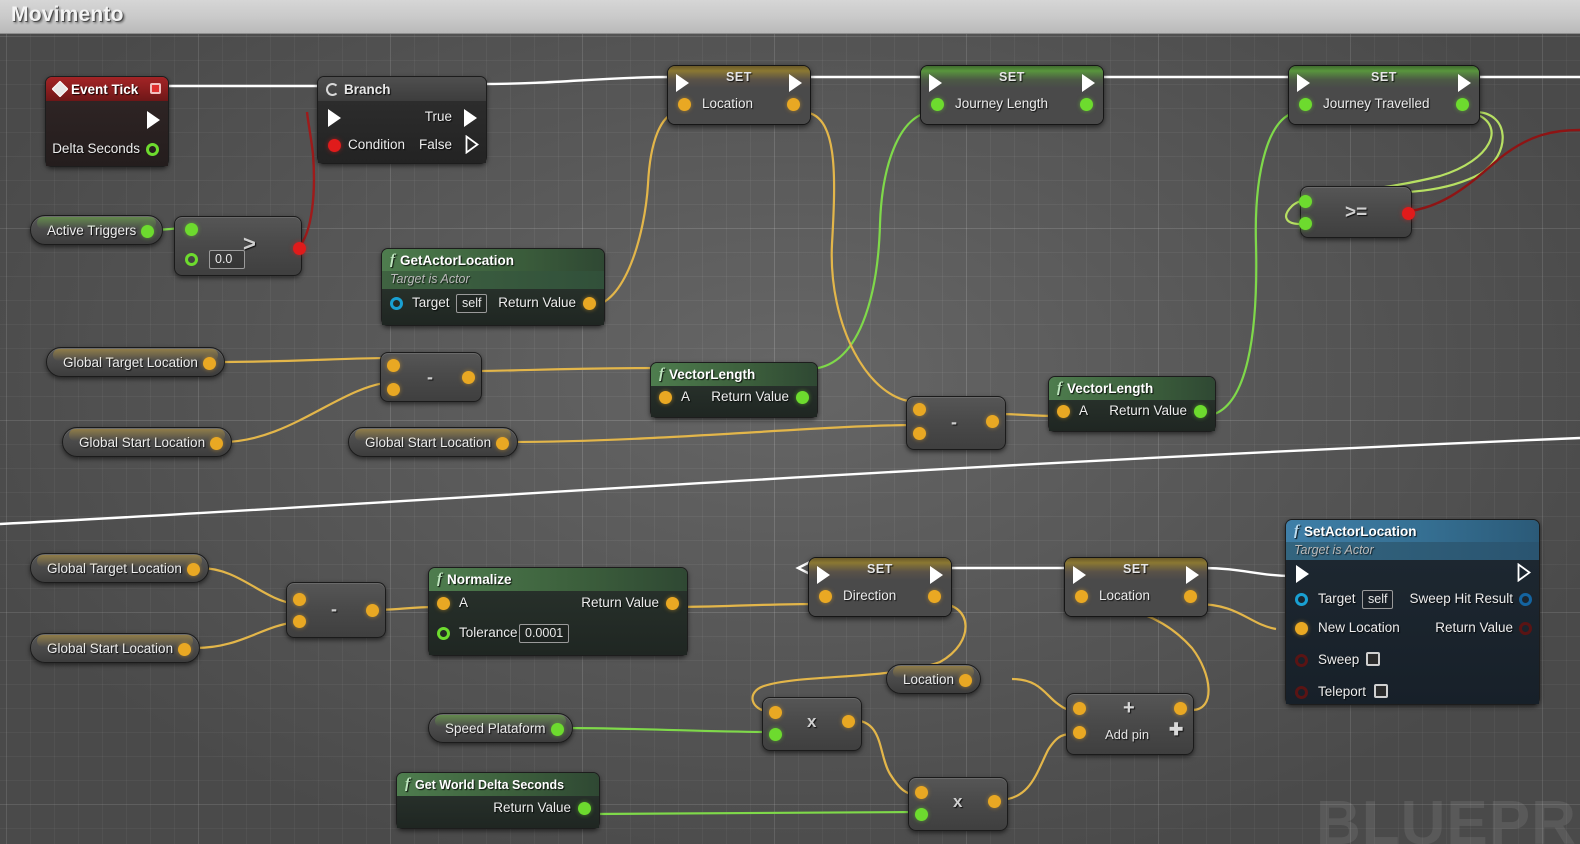  Describe the element at coordinates (1301, 692) in the screenshot. I see `set-actor-location-teleport-pin` at that location.